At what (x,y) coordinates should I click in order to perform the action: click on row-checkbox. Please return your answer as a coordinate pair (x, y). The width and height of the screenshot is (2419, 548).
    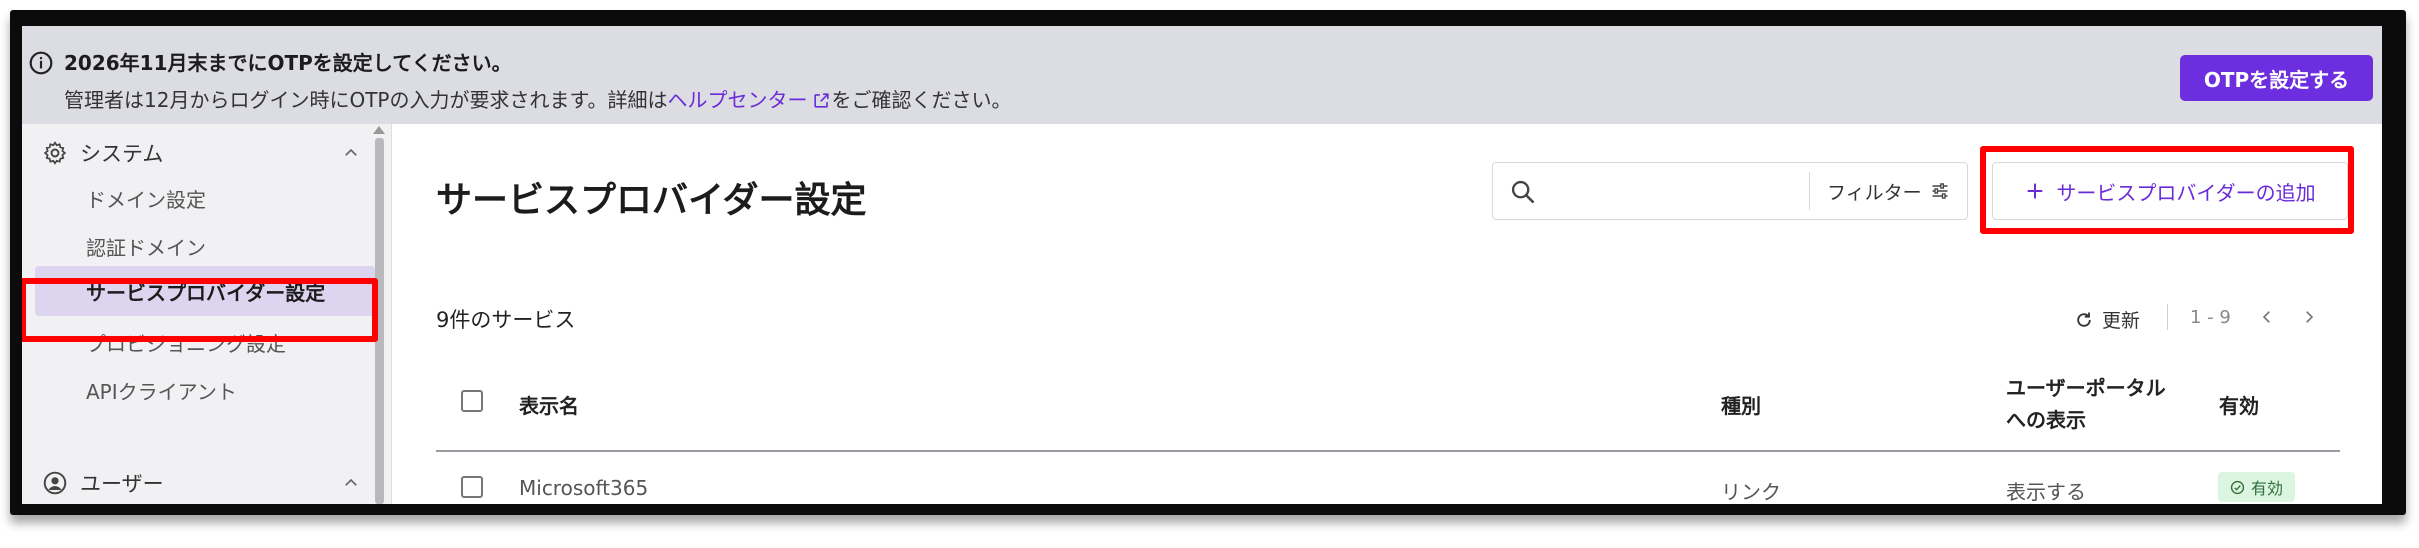
    Looking at the image, I should click on (472, 487).